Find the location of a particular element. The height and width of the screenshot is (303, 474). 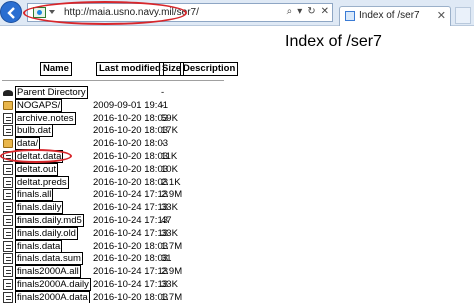

file-link: finals.data.sum is located at coordinates (49, 259).